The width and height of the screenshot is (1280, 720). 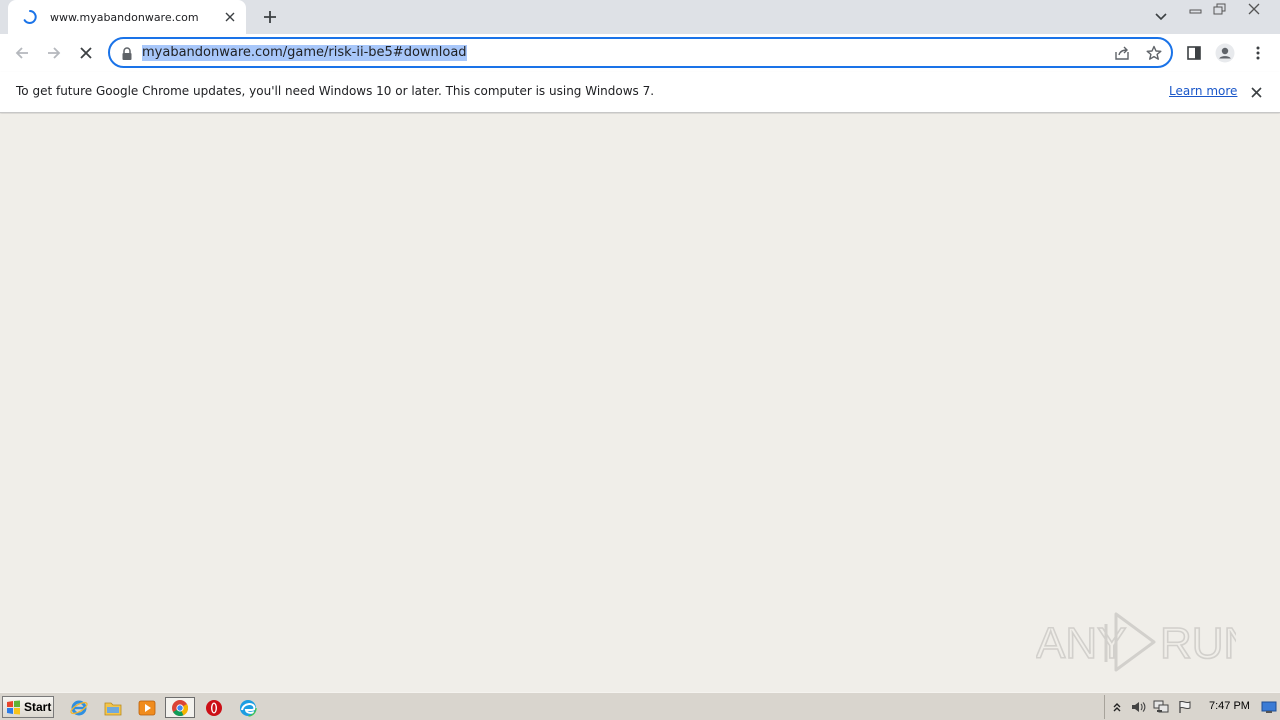 I want to click on lock-icon, so click(x=127, y=53).